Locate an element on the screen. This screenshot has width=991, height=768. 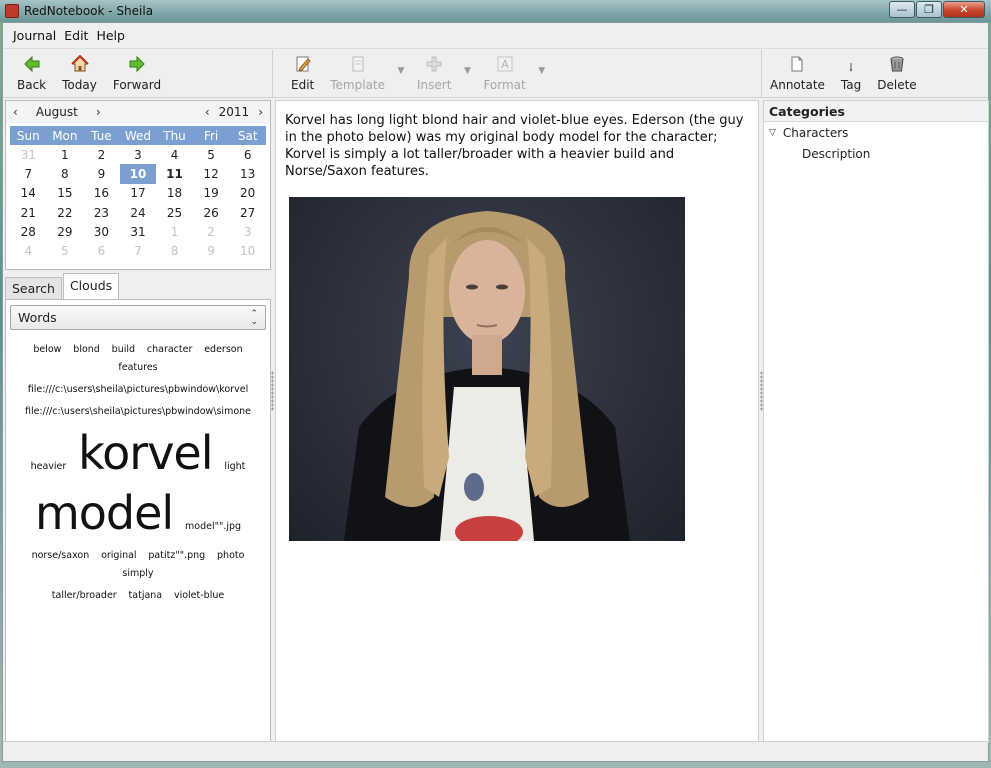
select-arrows-icon: ⌃ ⌄ is located at coordinates (254, 317).